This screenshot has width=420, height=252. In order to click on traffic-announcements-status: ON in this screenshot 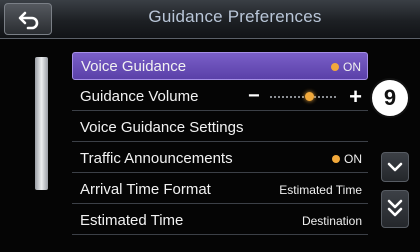, I will do `click(347, 159)`.